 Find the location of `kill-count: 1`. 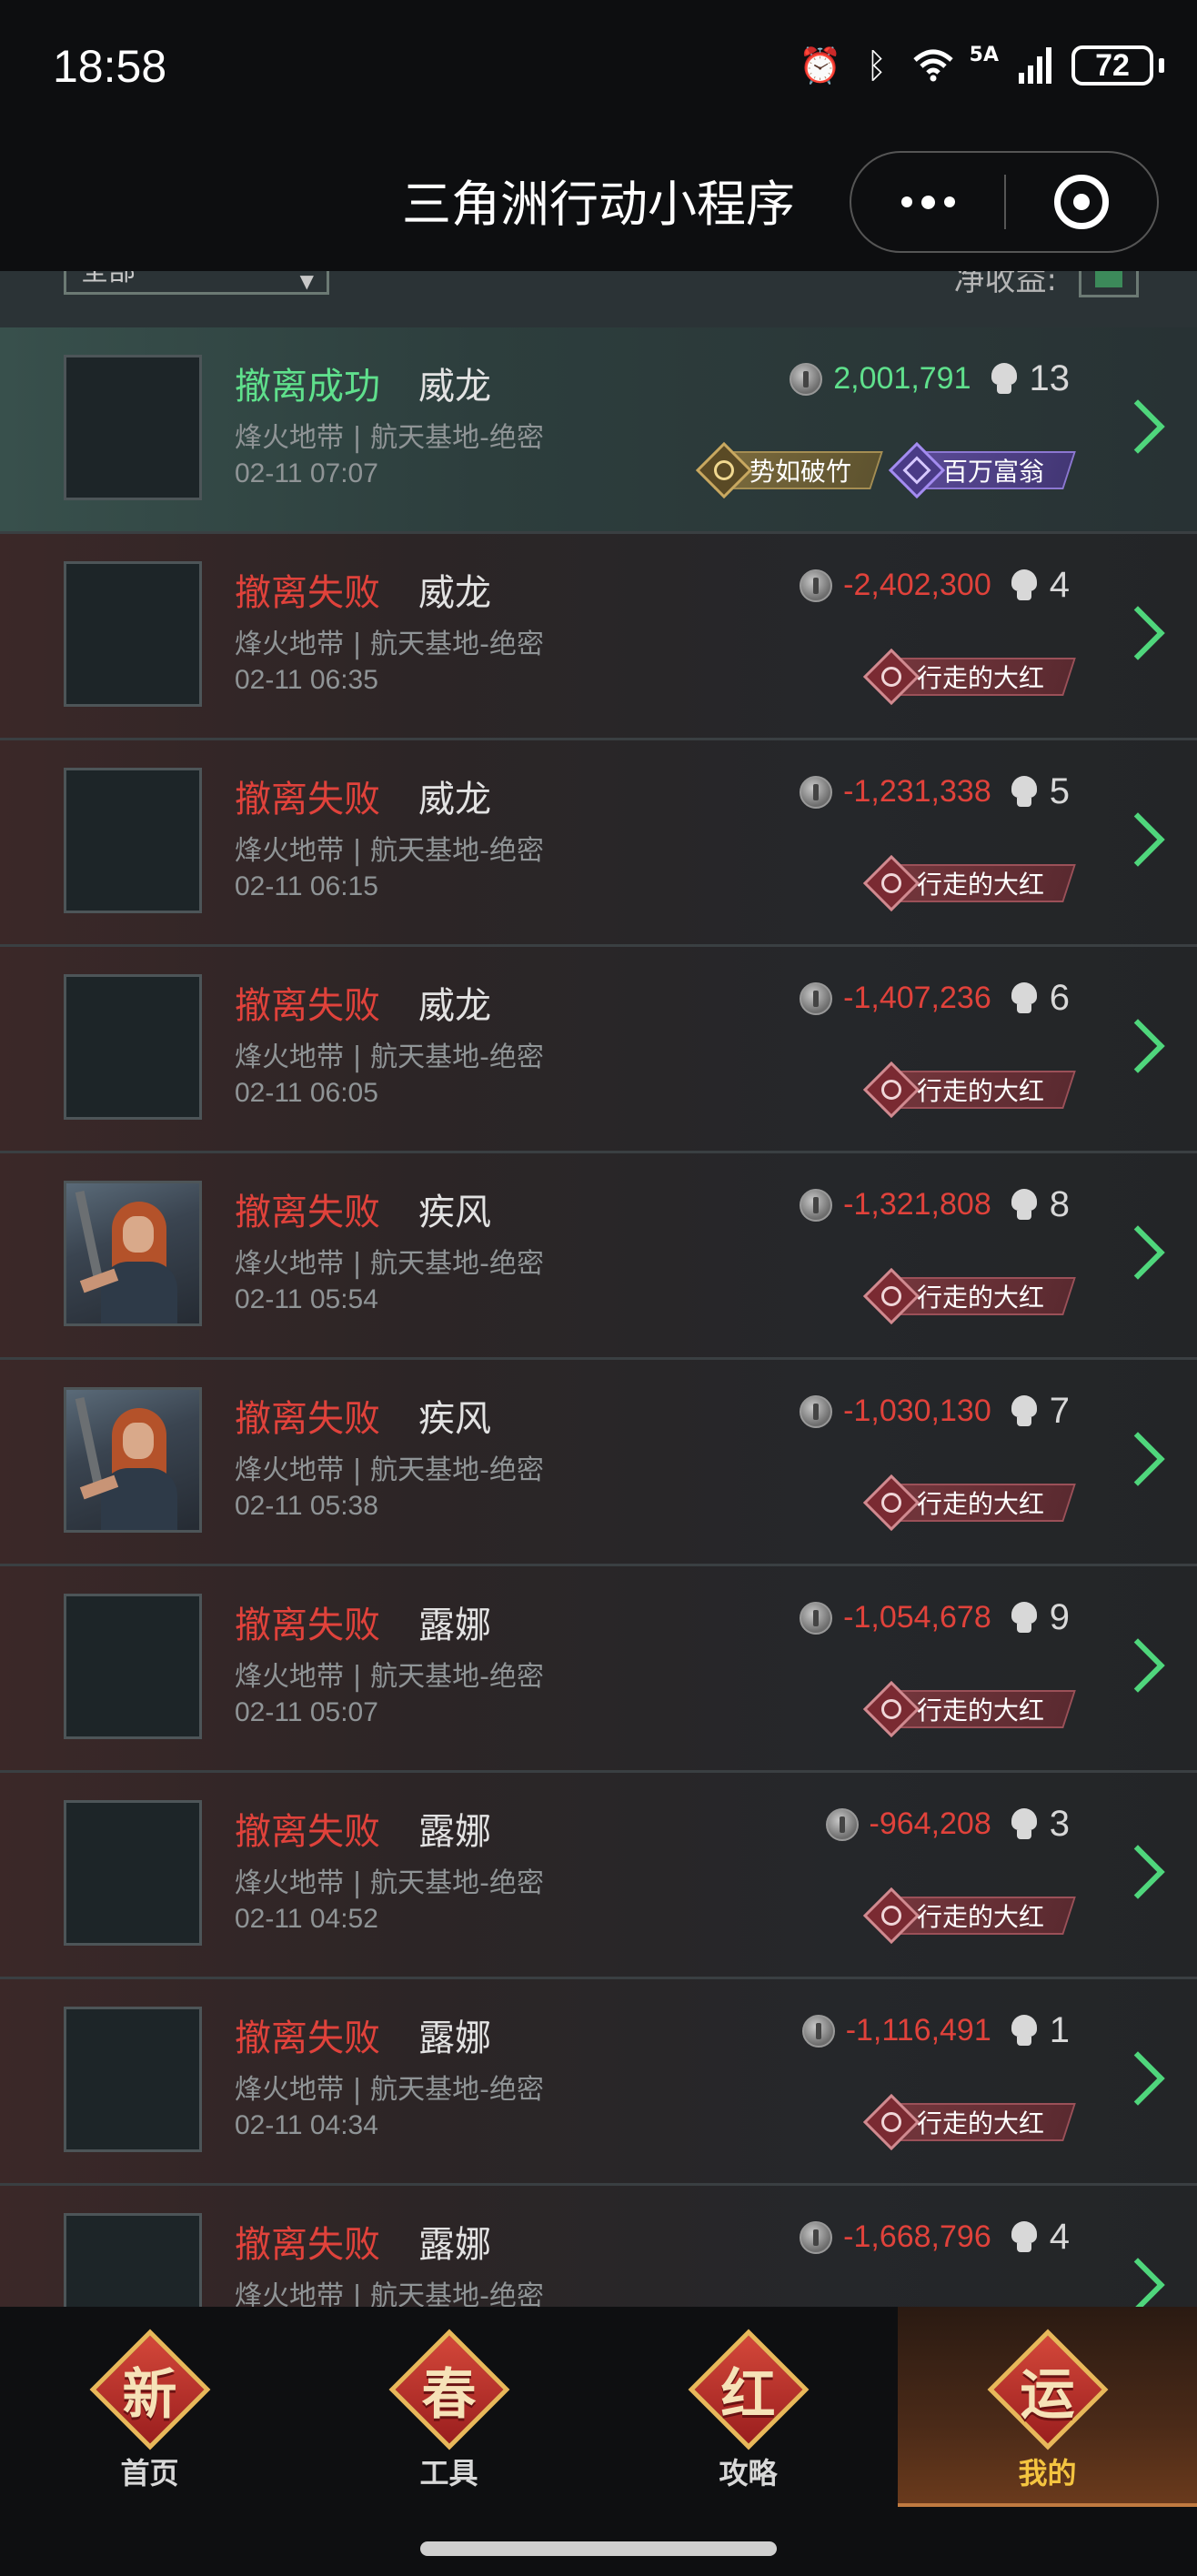

kill-count: 1 is located at coordinates (1059, 2030).